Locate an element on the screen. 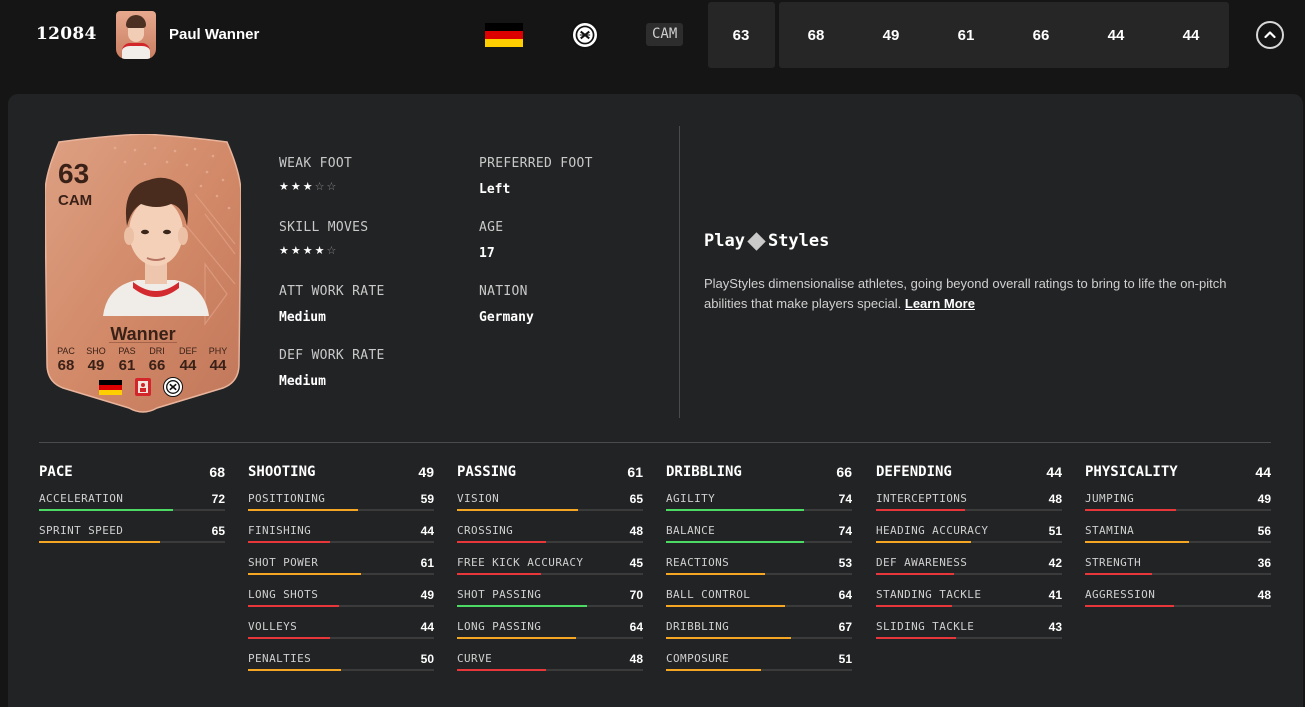 This screenshot has width=1305, height=707. attribute-row-reactions: REACTIONS 53 is located at coordinates (759, 562).